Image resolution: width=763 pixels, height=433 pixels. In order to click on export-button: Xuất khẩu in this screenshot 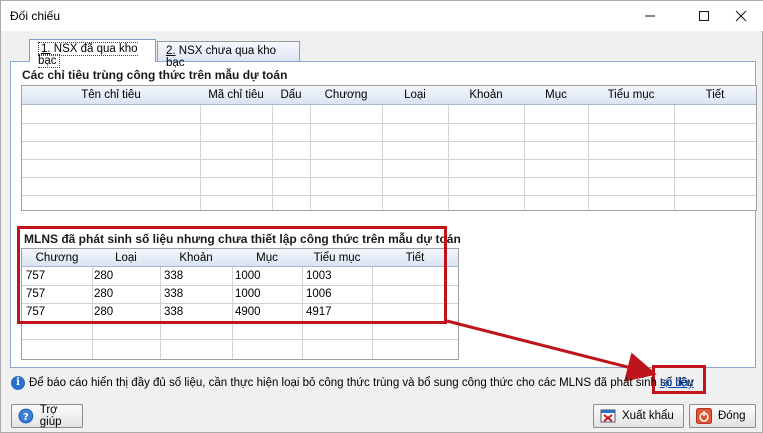, I will do `click(638, 416)`.